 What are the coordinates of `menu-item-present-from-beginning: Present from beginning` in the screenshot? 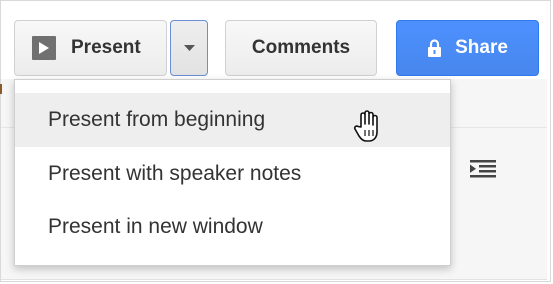 It's located at (232, 120).